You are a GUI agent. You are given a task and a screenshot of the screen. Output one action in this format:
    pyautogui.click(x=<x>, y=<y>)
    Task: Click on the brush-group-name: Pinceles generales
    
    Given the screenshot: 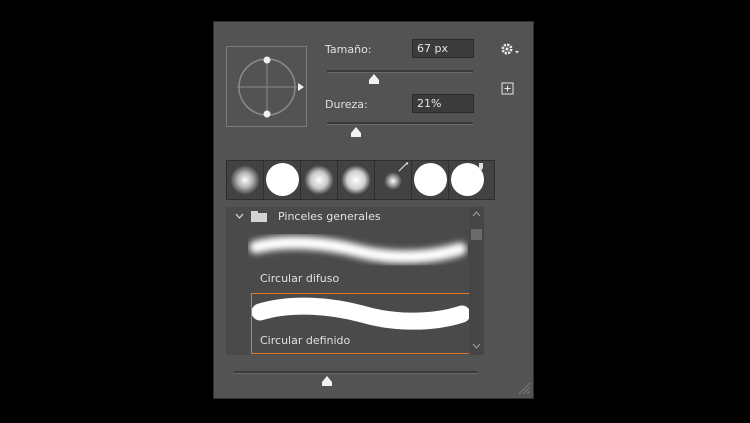 What is the action you would take?
    pyautogui.click(x=329, y=216)
    